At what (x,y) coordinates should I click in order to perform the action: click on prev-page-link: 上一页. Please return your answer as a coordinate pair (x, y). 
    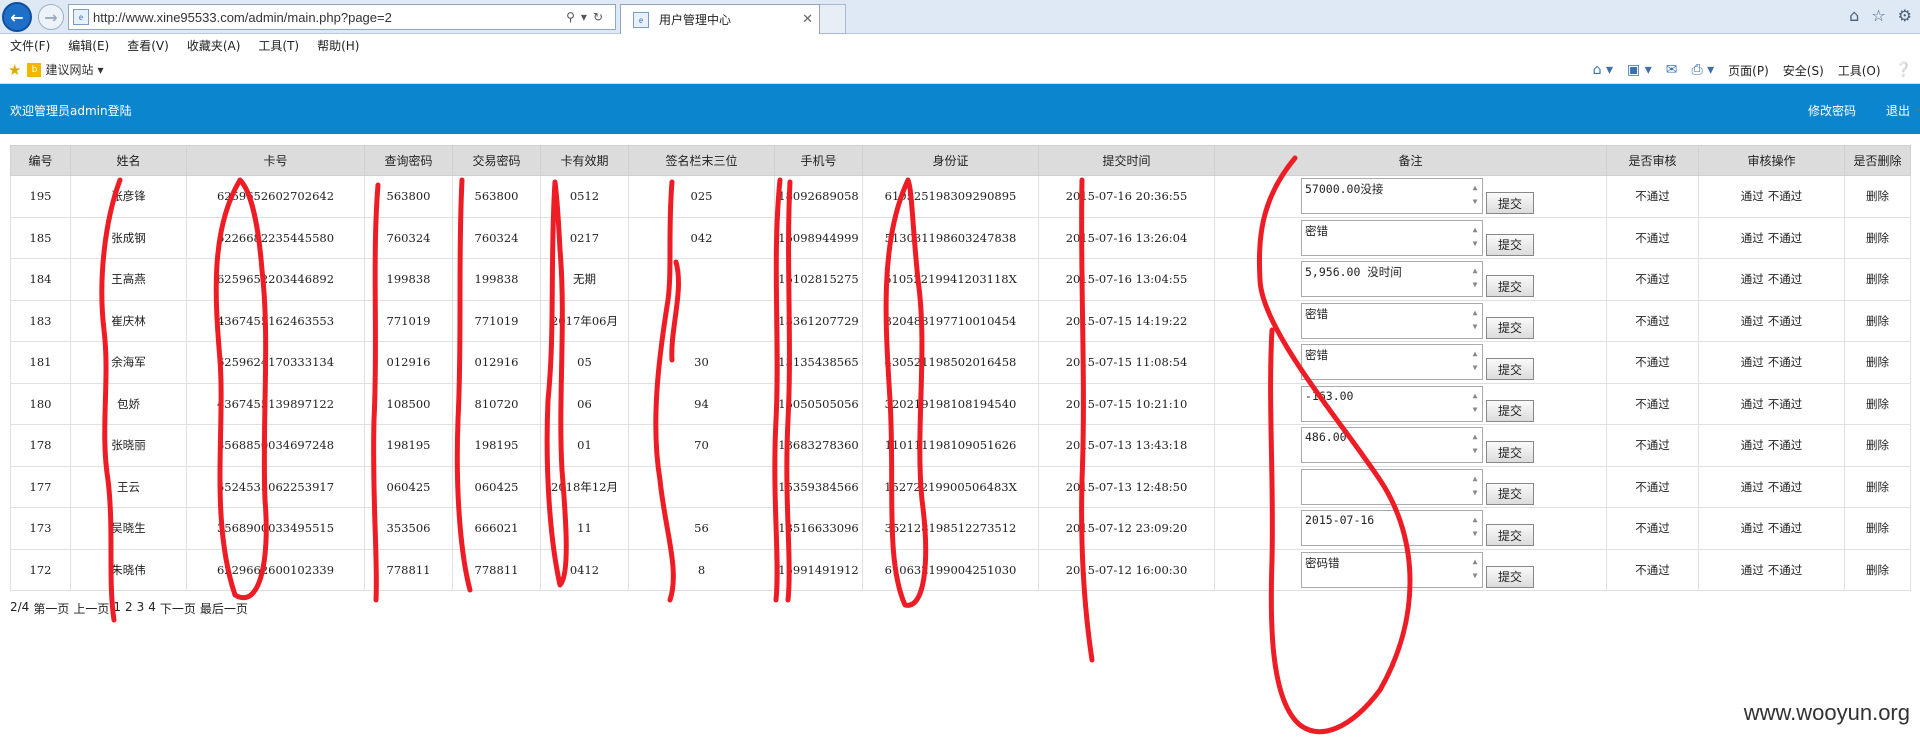
    Looking at the image, I should click on (91, 608).